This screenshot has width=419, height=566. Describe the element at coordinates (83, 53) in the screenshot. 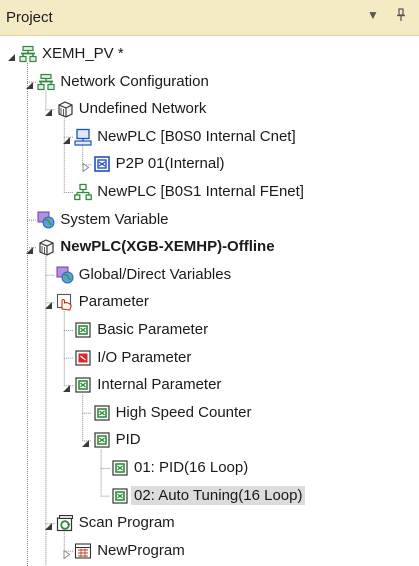

I see `tree-item-label: XEMH_PV *` at that location.